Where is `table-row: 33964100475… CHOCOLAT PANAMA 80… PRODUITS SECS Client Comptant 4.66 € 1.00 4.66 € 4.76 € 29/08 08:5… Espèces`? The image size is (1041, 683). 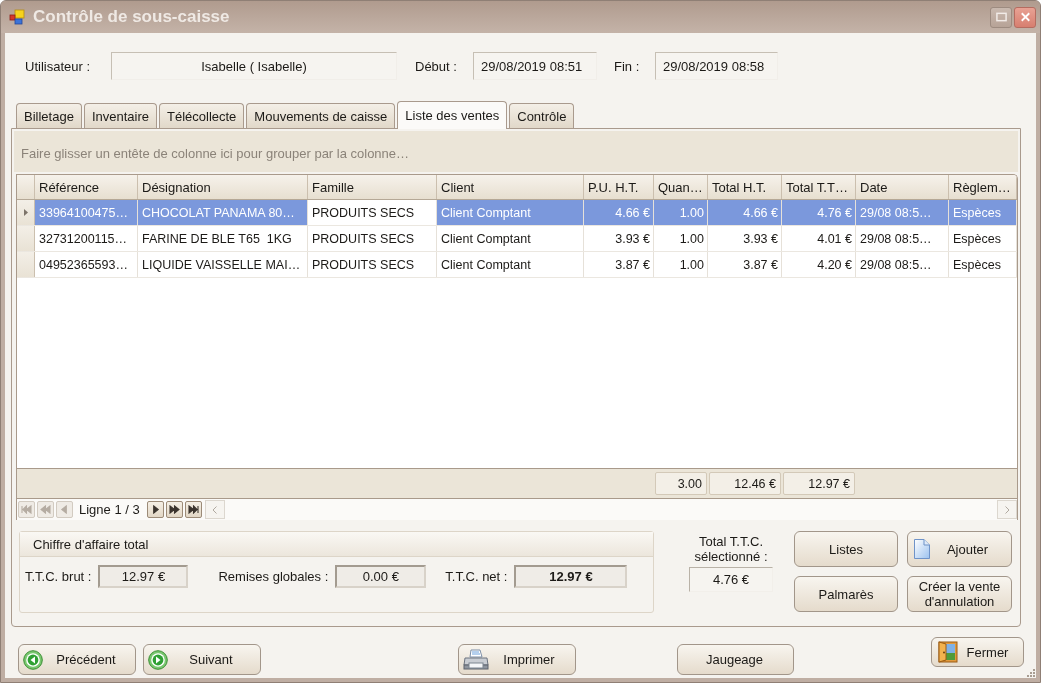 table-row: 33964100475… CHOCOLAT PANAMA 80… PRODUITS SECS Client Comptant 4.66 € 1.00 4.66 € 4.76 € 29/08 08:5… Espèces is located at coordinates (517, 213).